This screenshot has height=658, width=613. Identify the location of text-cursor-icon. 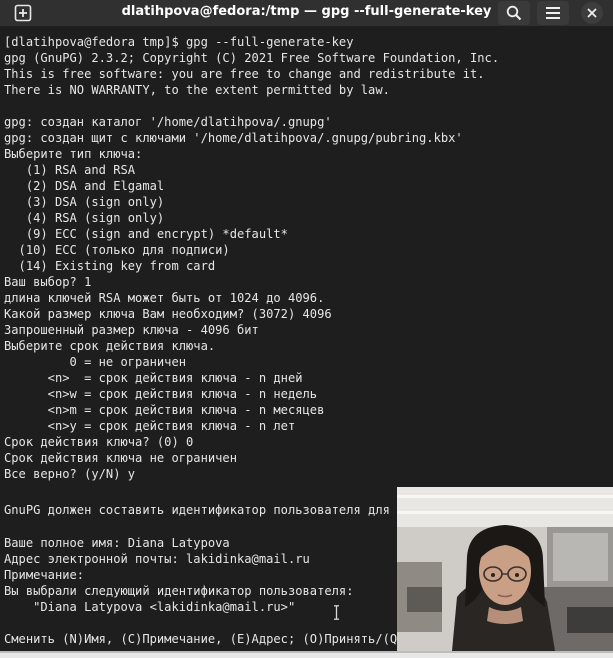
(336, 612).